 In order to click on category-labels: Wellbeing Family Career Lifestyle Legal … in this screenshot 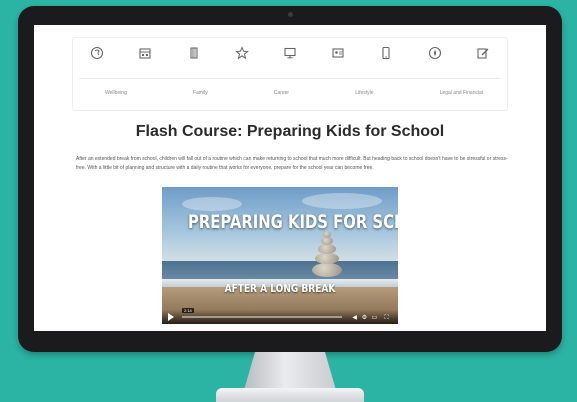, I will do `click(290, 96)`.